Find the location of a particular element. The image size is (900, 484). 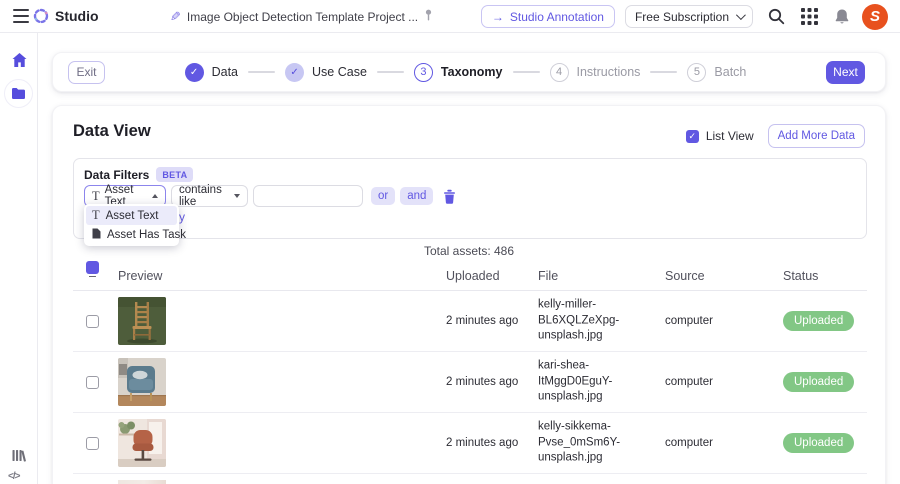

step-number-circle: 4 is located at coordinates (559, 72).